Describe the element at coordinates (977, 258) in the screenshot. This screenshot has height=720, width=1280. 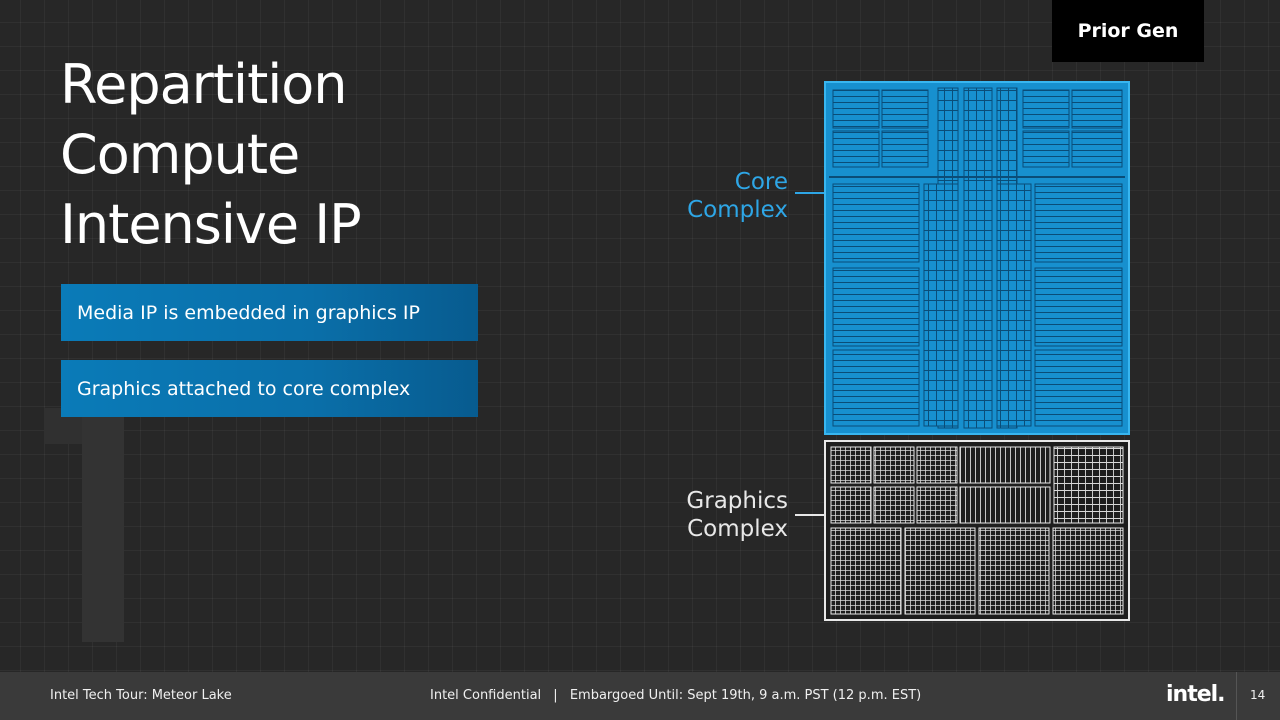
I see `core-complex-die` at that location.